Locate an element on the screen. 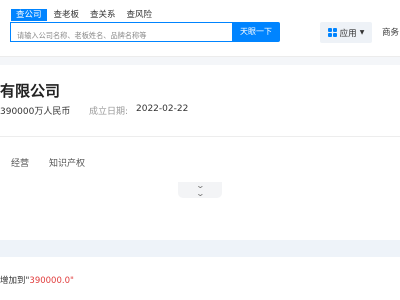  tab-boss: 查老板 is located at coordinates (67, 15).